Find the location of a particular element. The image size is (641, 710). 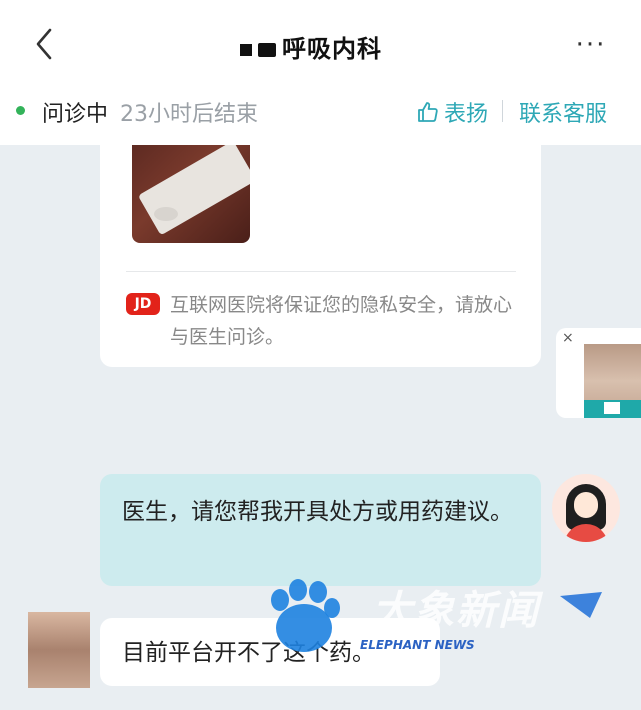

praise-button: 表扬 is located at coordinates (452, 112).